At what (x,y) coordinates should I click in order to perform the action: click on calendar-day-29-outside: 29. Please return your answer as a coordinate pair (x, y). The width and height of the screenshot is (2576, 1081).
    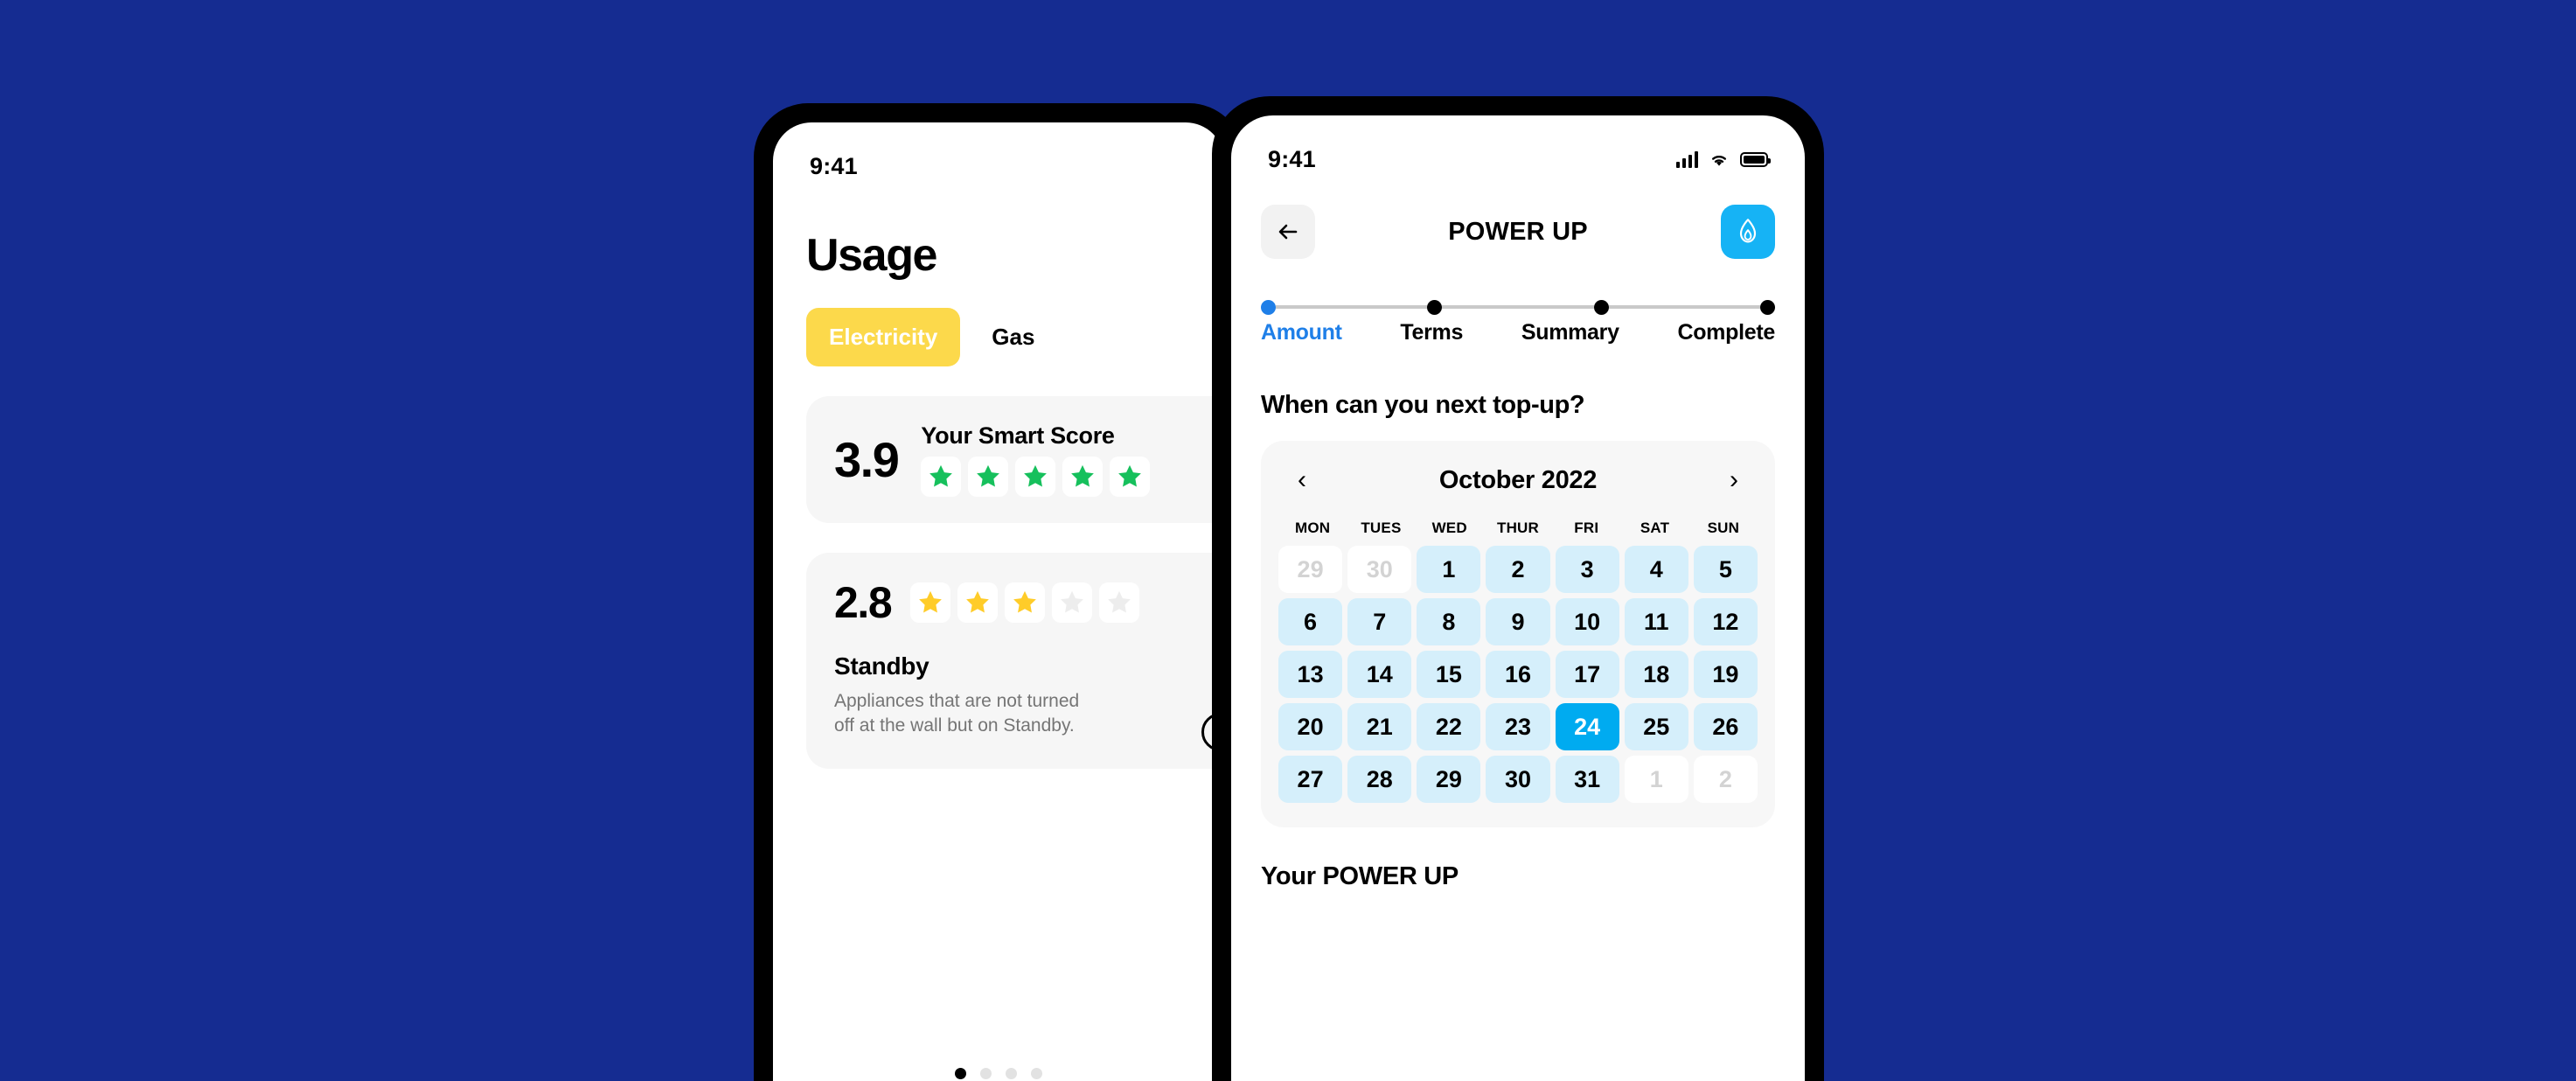
    Looking at the image, I should click on (1310, 569).